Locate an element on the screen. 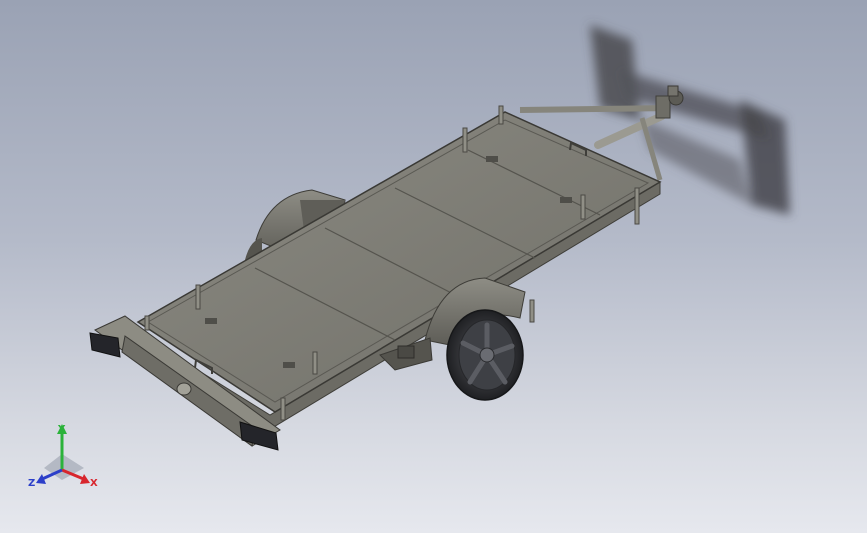 The height and width of the screenshot is (533, 867). axis-triad: Y X Z is located at coordinates (63, 456).